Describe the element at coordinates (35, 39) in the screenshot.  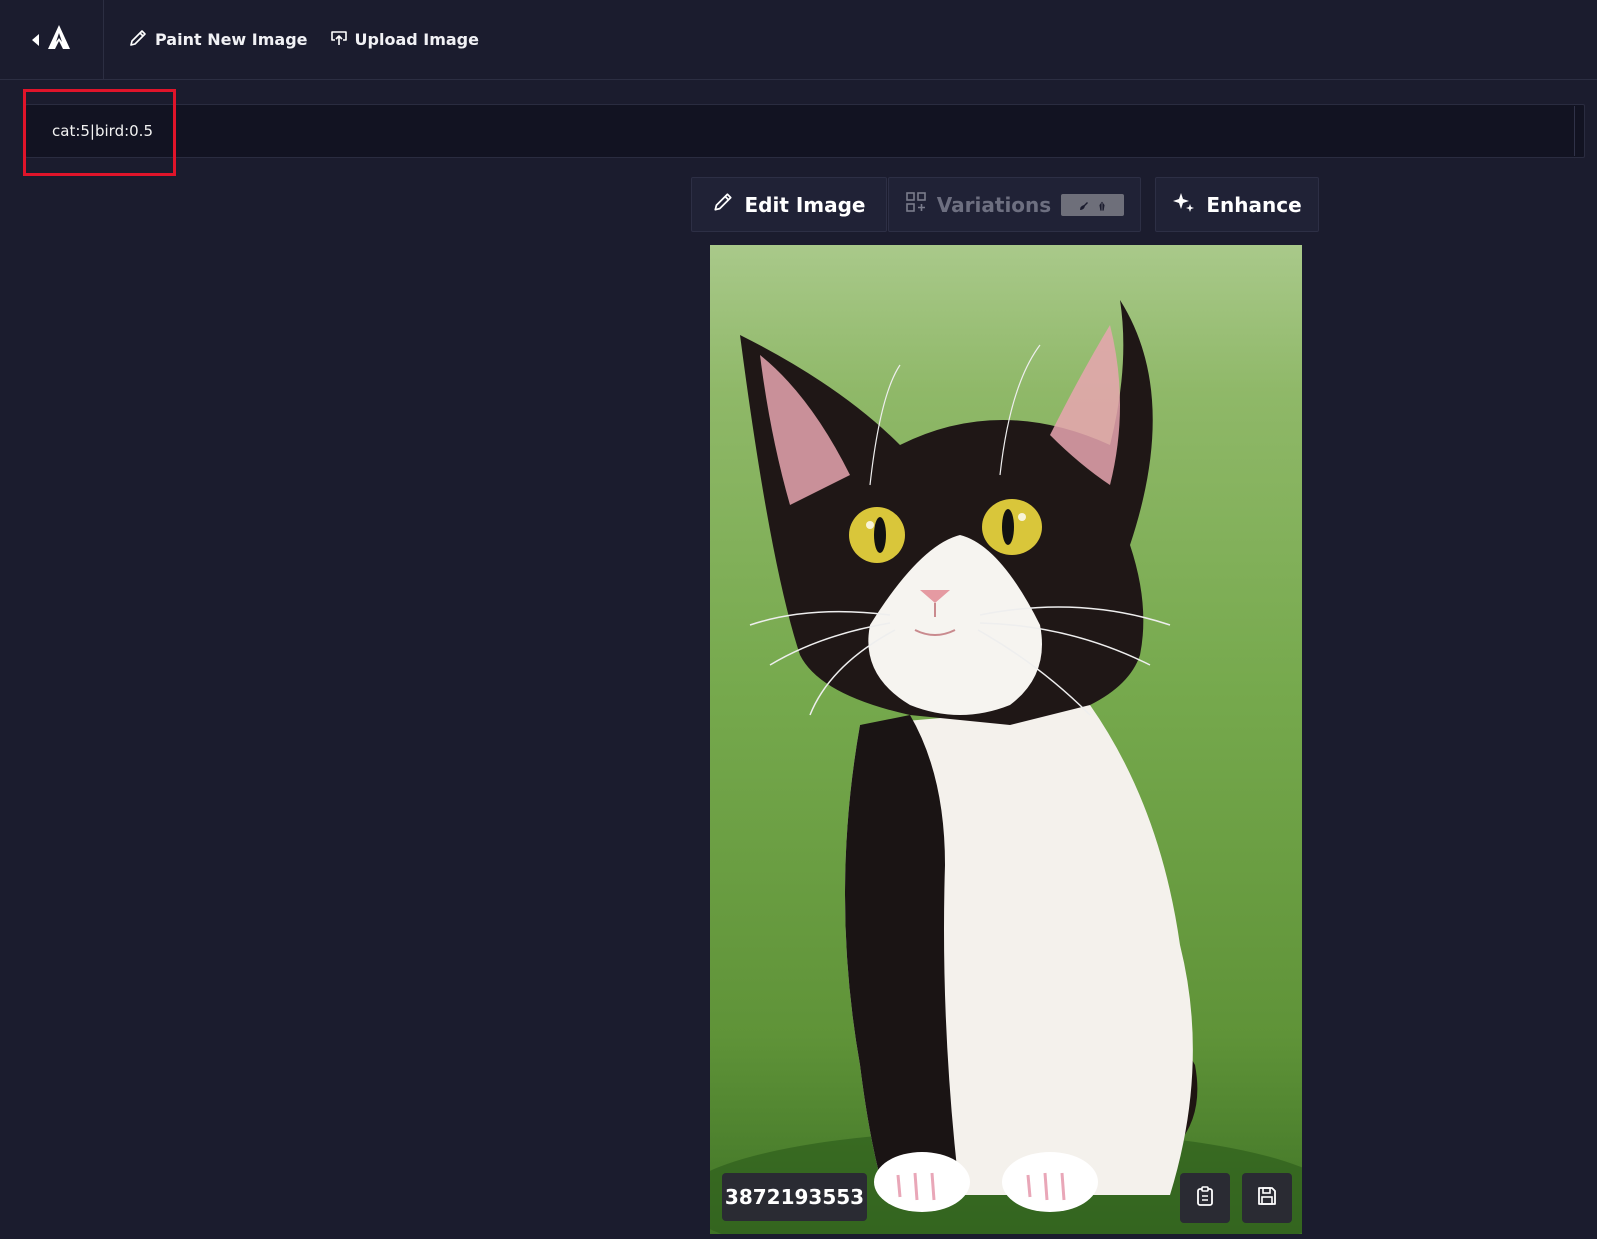
I see `caret-left-icon` at that location.